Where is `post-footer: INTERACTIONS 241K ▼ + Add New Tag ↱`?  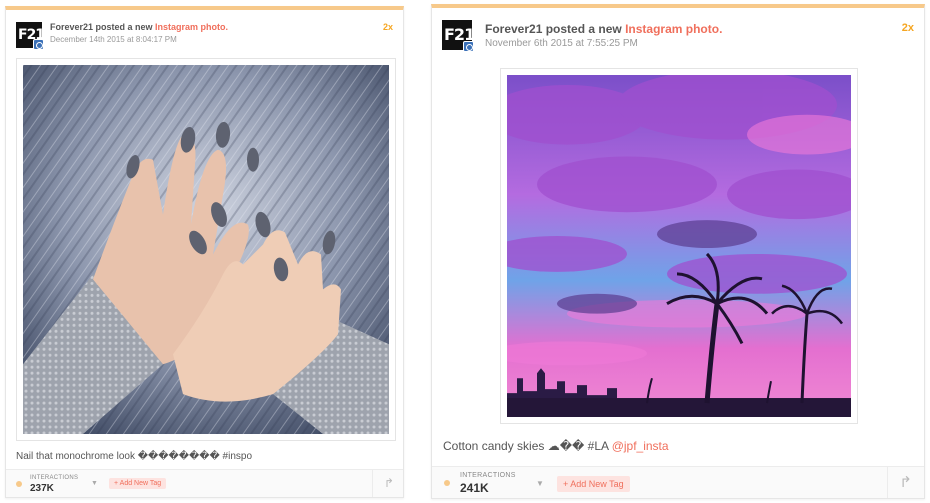 post-footer: INTERACTIONS 241K ▼ + Add New Tag ↱ is located at coordinates (678, 482).